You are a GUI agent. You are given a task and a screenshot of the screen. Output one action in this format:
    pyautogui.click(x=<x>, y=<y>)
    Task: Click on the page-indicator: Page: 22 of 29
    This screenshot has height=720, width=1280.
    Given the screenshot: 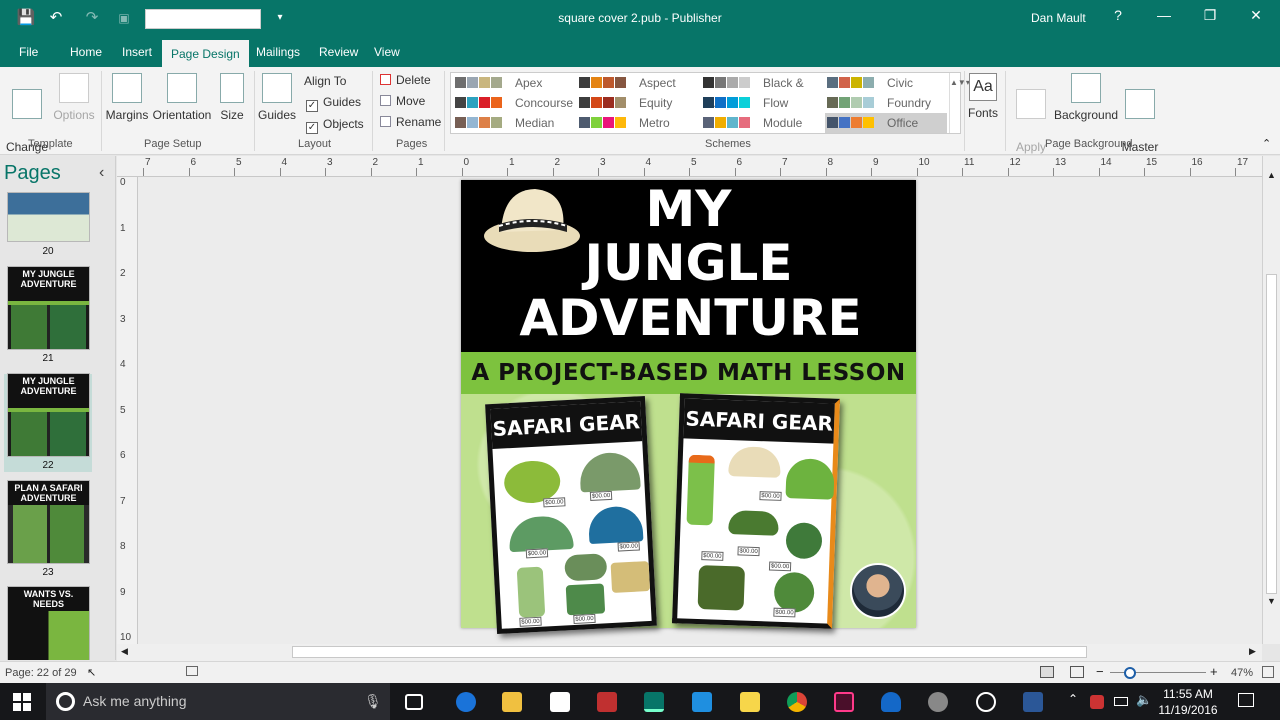 What is the action you would take?
    pyautogui.click(x=41, y=673)
    